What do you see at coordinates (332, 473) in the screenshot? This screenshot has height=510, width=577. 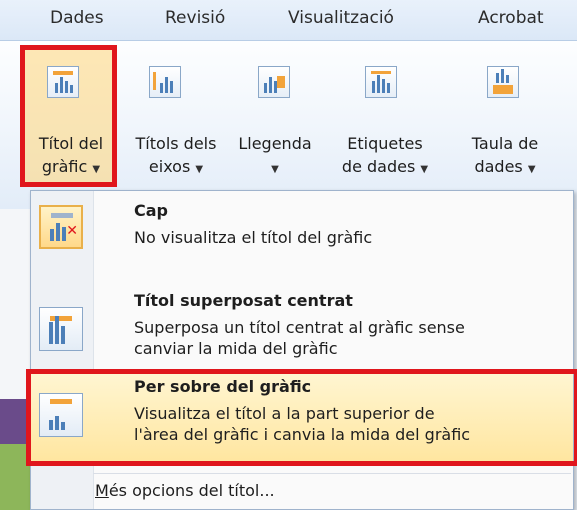 I see `menu-separator` at bounding box center [332, 473].